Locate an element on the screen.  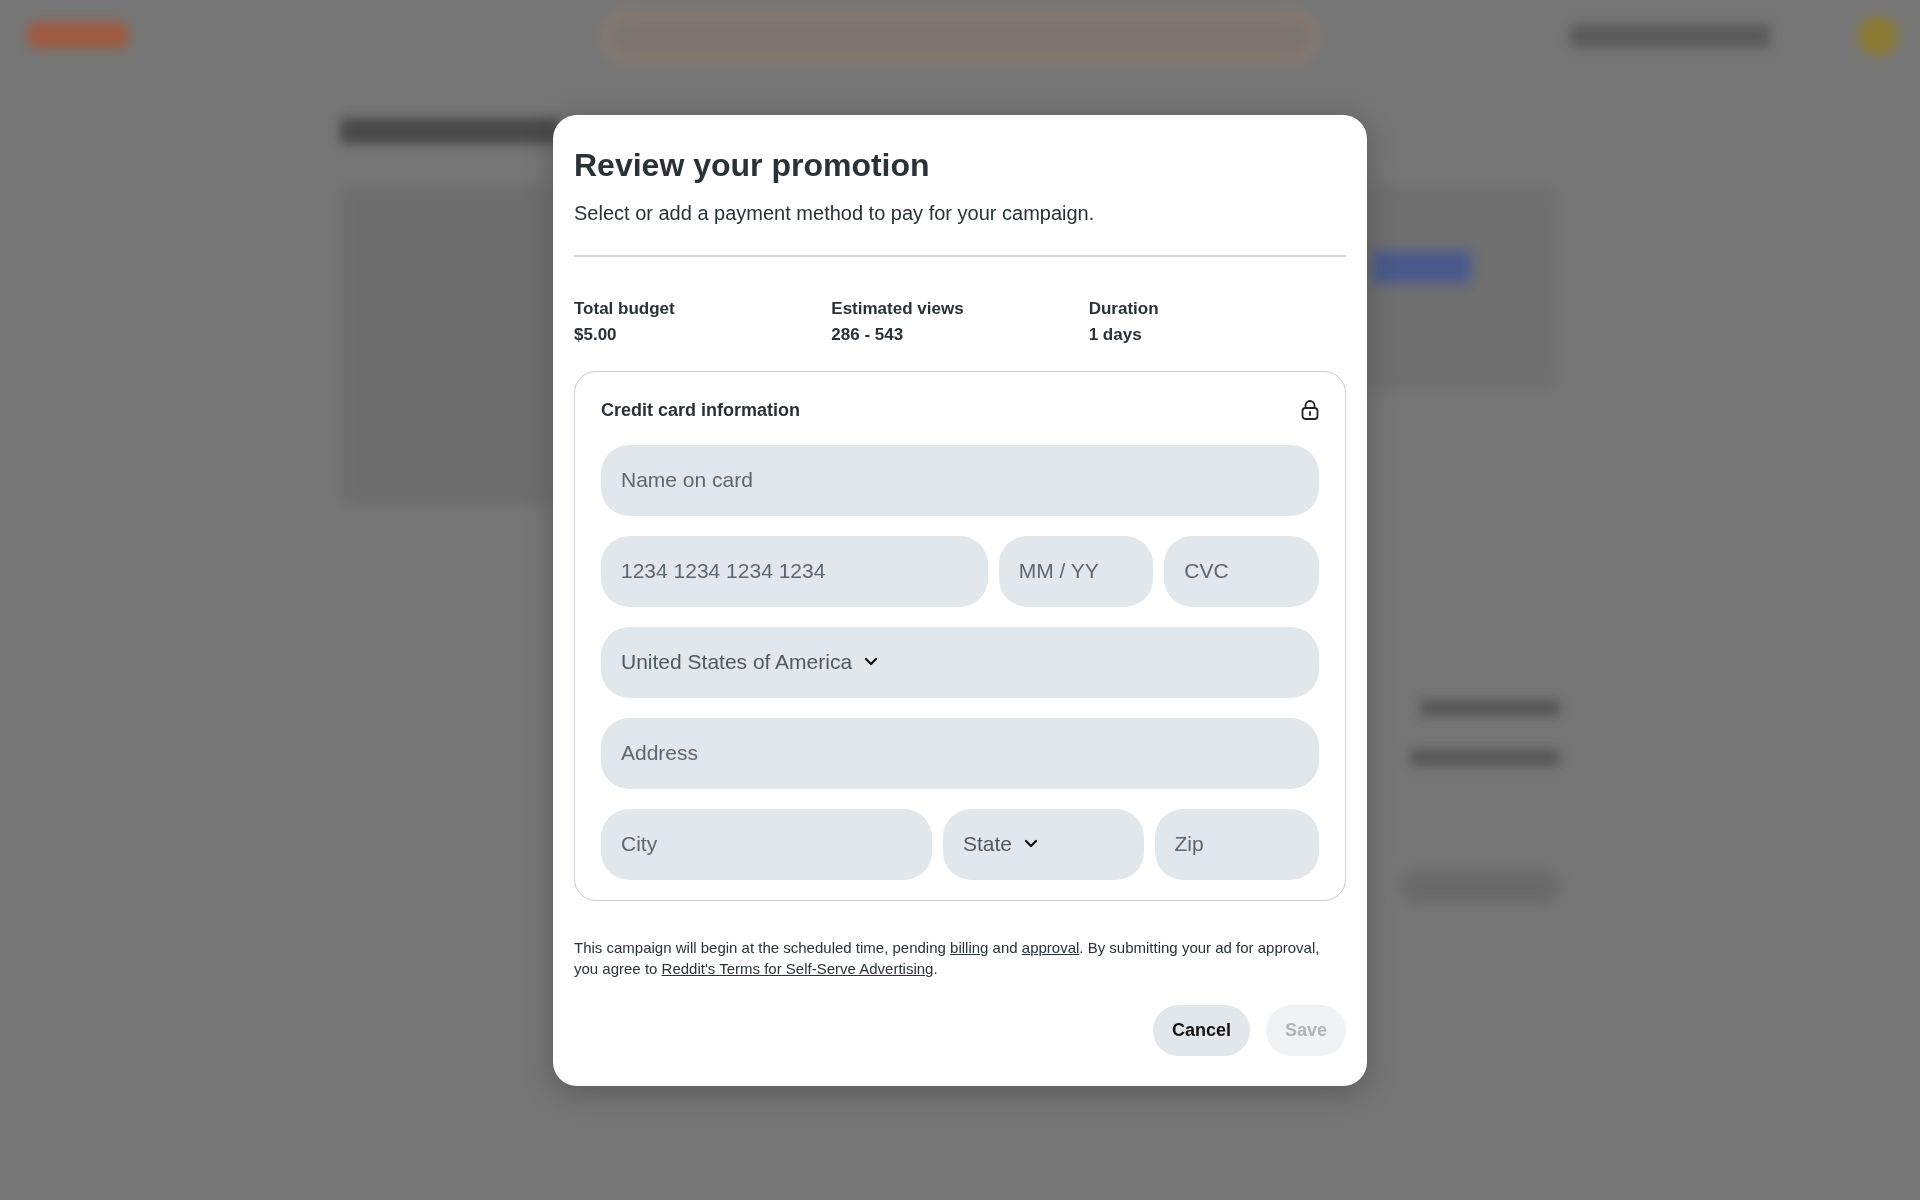
terms-link: Reddit's Terms for Self-Serve Advertising is located at coordinates (797, 968).